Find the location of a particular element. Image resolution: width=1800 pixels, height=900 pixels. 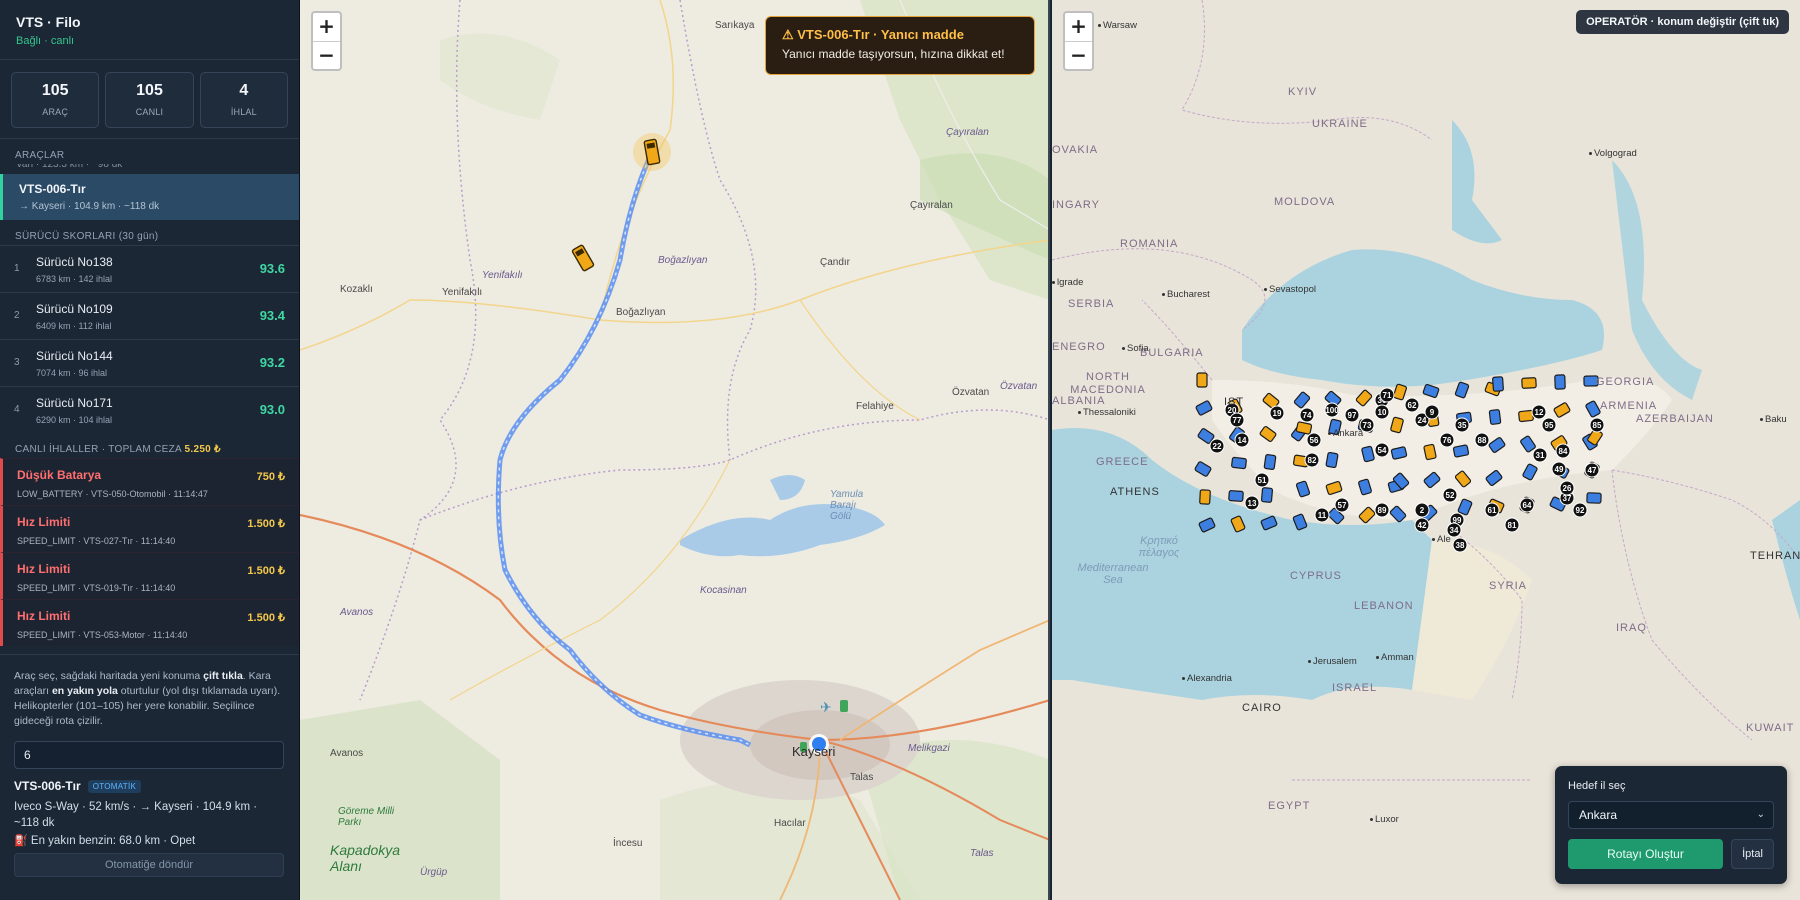

map-country: NORTH MACEDONIA is located at coordinates (1108, 383).